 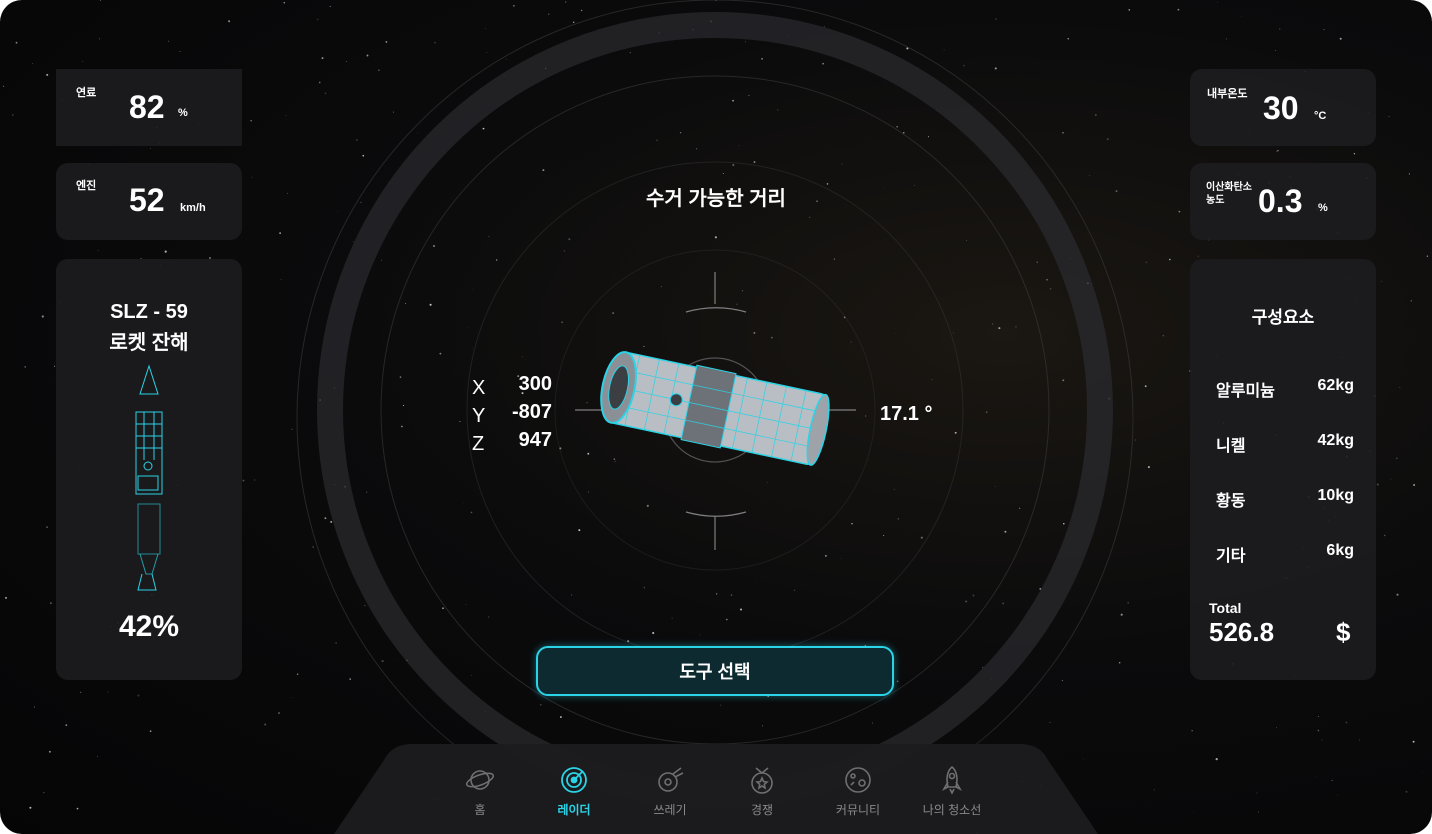 I want to click on planet-icon, so click(x=480, y=780).